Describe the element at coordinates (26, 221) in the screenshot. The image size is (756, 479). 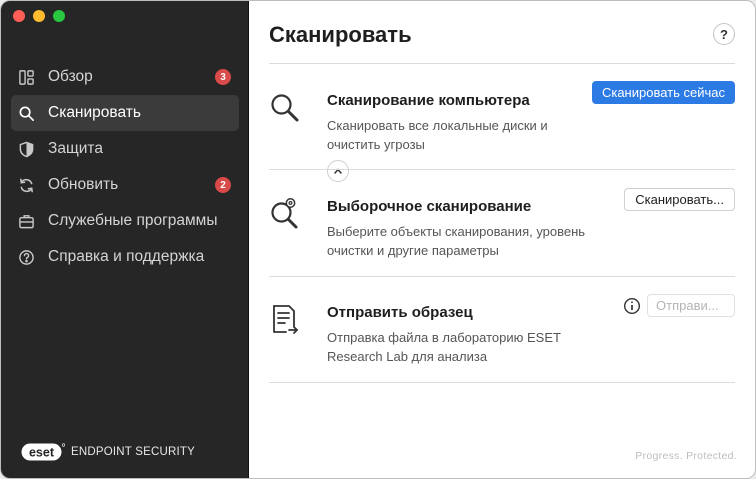
I see `briefcase-icon` at that location.